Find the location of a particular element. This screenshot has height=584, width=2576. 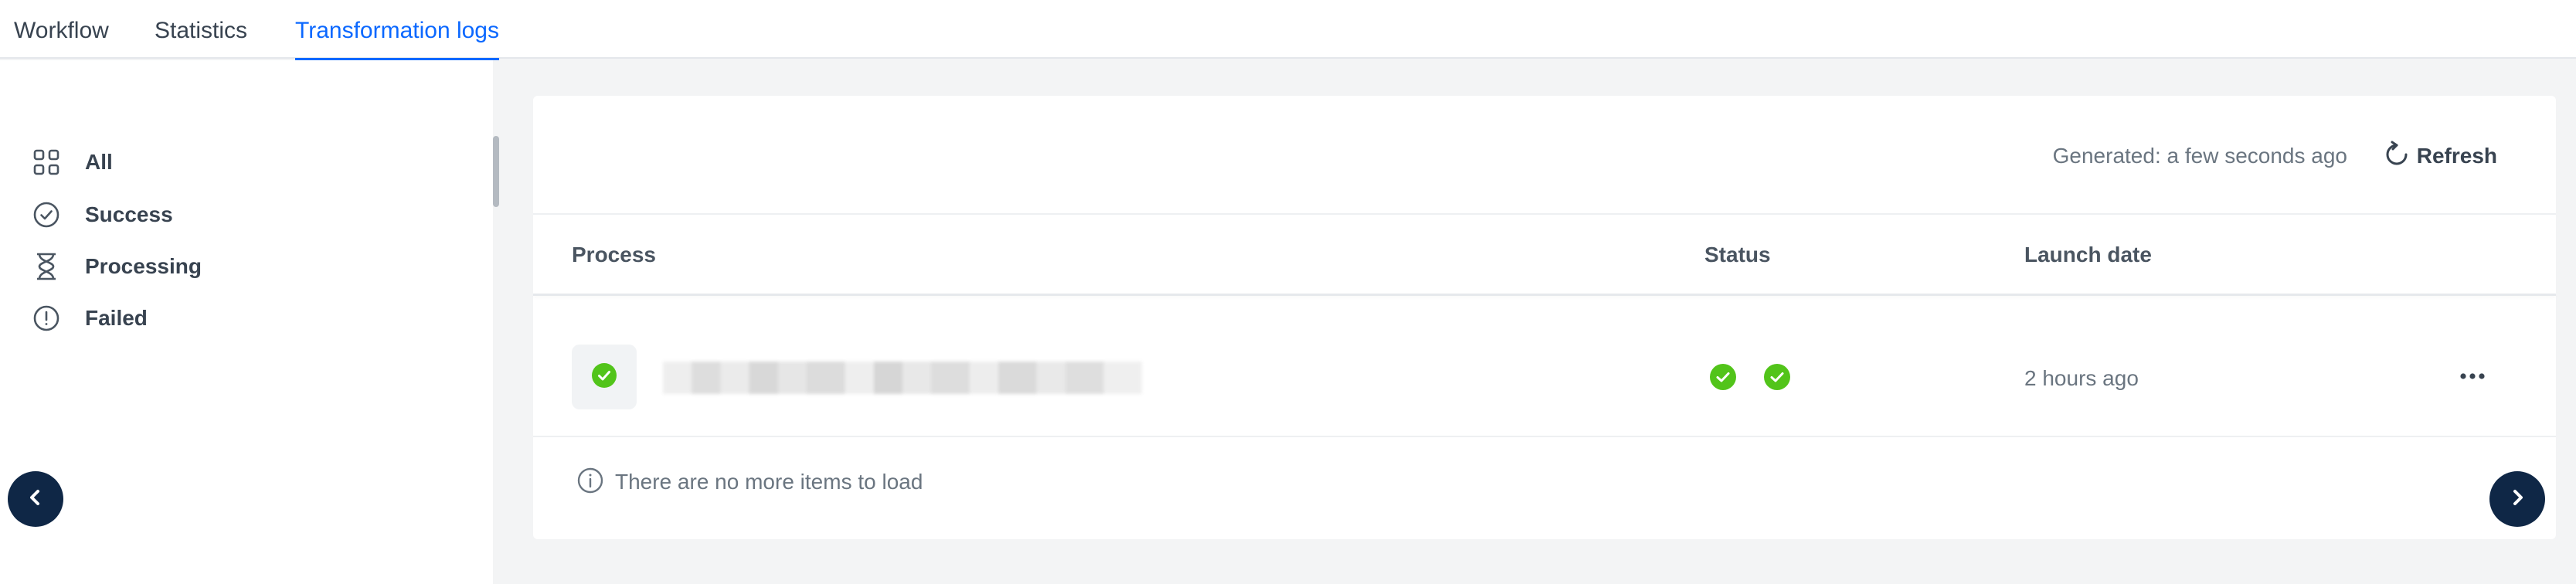

filter-all: All is located at coordinates (245, 162).